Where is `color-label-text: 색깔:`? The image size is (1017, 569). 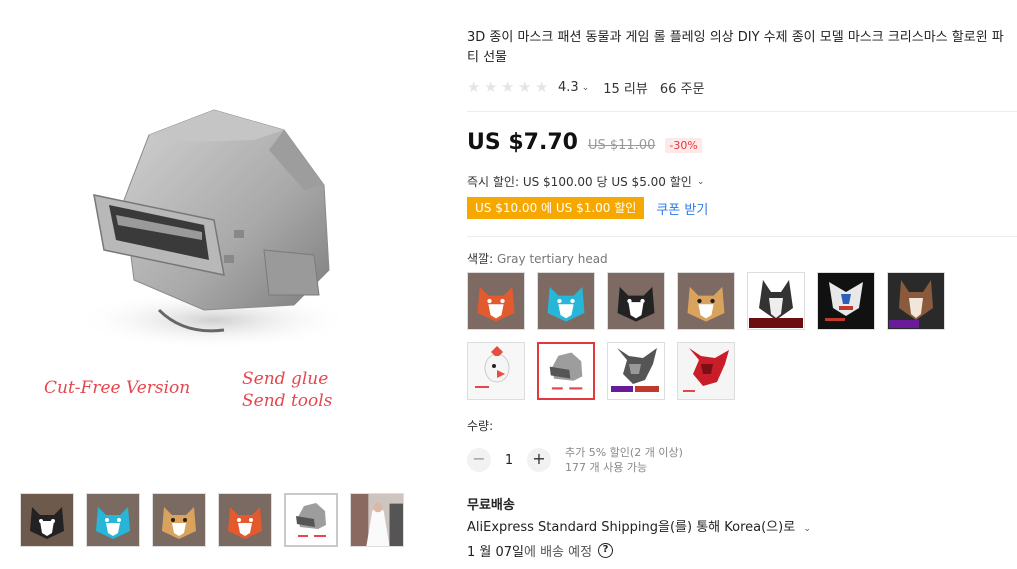
color-label-text: 색깔: is located at coordinates (480, 259).